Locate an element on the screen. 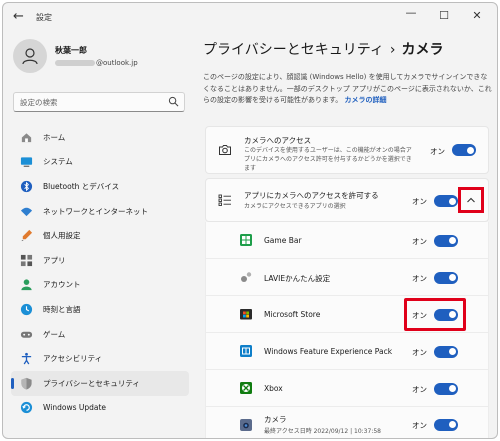 The image size is (500, 441). network-icon is located at coordinates (26, 211).